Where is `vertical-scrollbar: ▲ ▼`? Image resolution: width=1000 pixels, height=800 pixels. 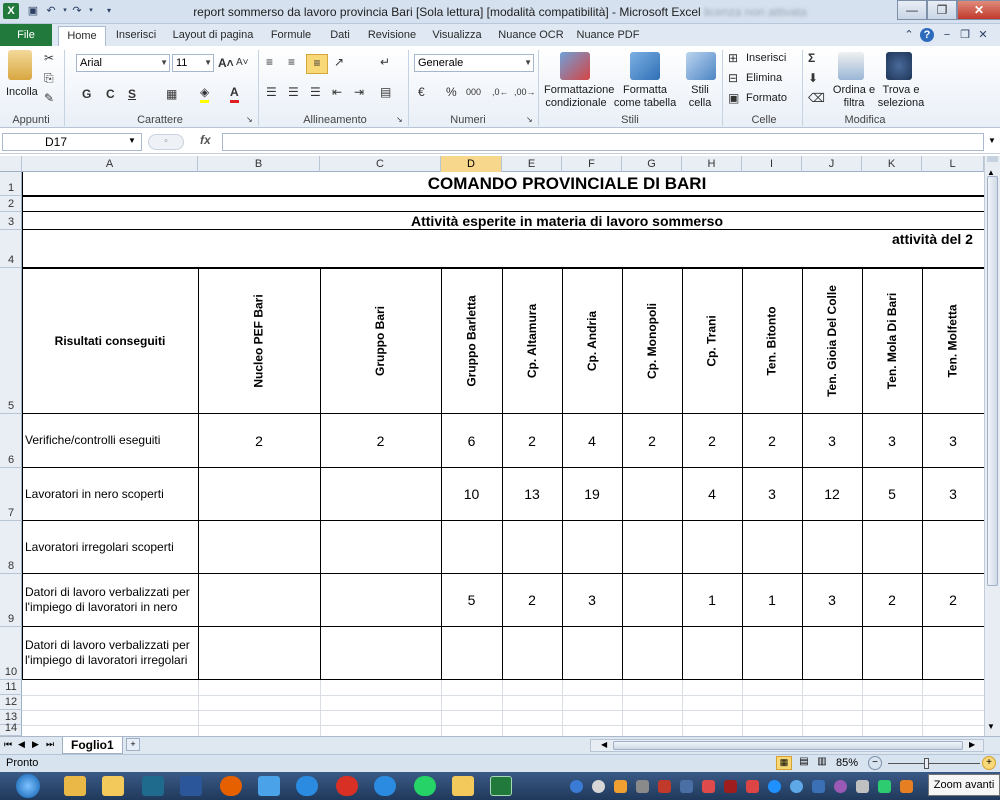 vertical-scrollbar: ▲ ▼ is located at coordinates (992, 446).